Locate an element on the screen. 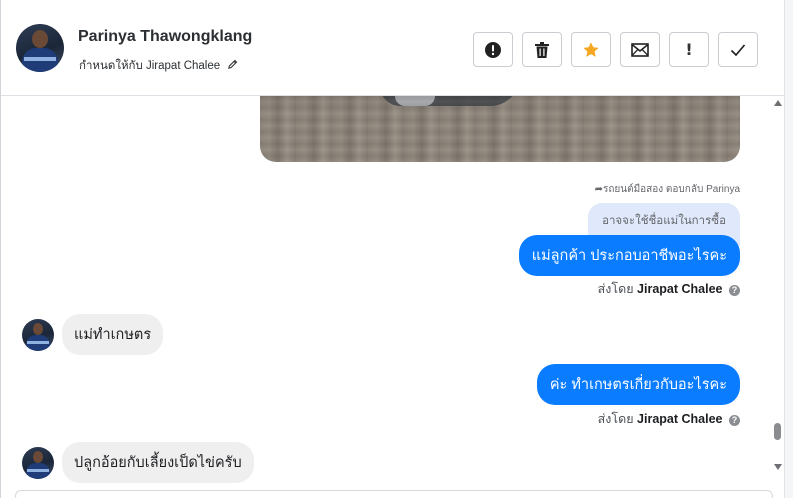 The width and height of the screenshot is (793, 498). trash-icon is located at coordinates (542, 50).